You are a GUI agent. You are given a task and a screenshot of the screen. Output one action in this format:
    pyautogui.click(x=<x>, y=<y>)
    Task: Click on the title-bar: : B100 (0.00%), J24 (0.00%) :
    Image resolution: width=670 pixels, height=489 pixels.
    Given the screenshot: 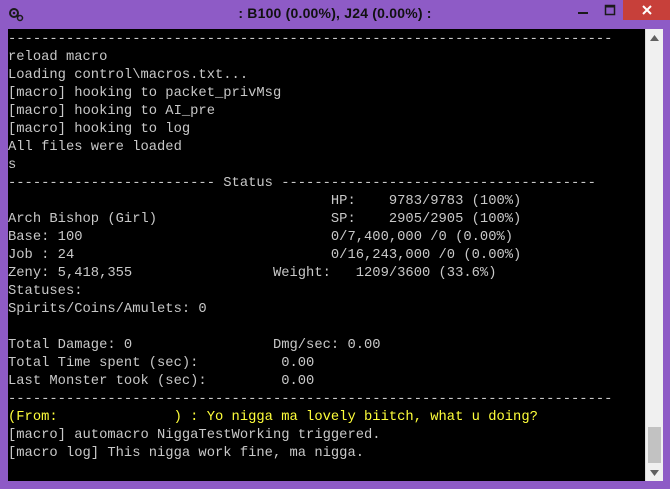 What is the action you would take?
    pyautogui.click(x=335, y=14)
    